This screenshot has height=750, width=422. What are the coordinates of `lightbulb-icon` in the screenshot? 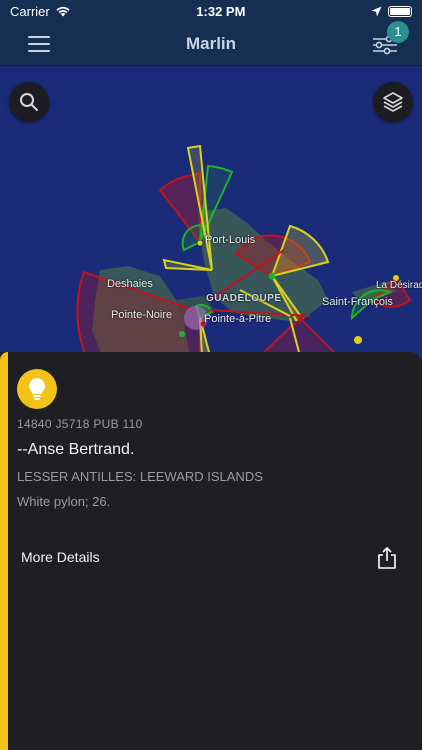 It's located at (37, 389).